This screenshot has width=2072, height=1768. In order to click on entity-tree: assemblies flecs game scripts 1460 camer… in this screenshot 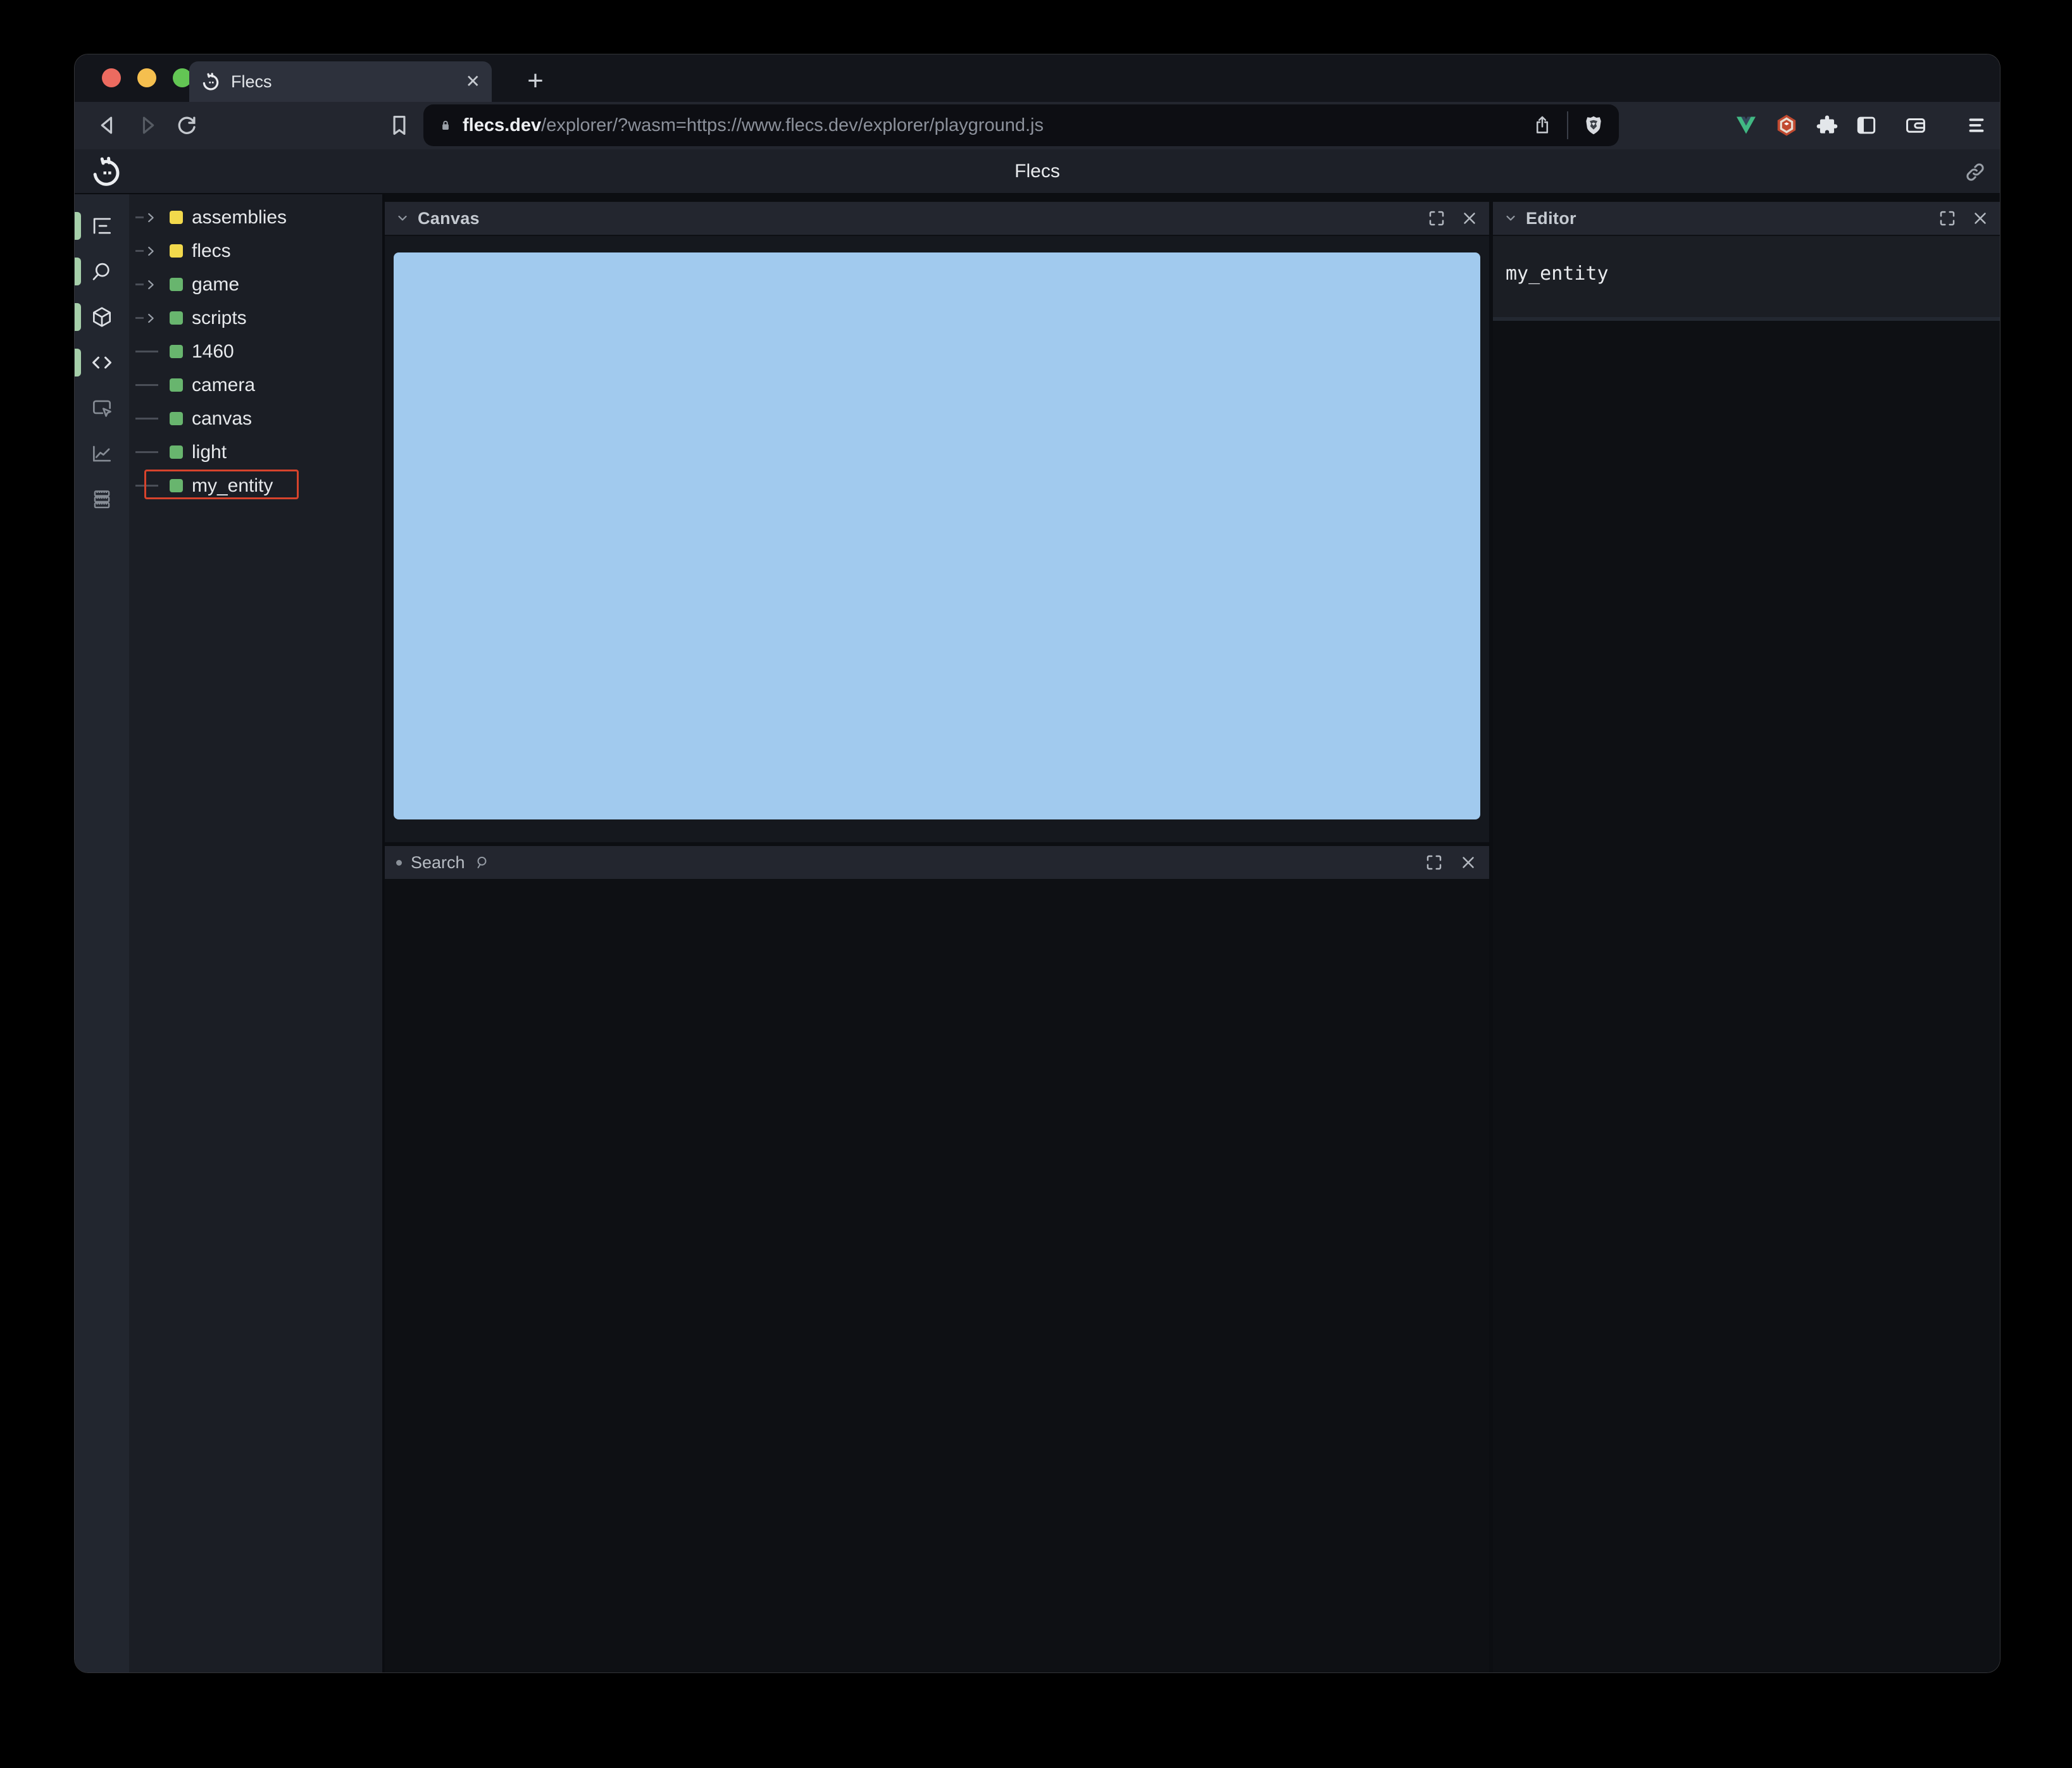, I will do `click(257, 933)`.